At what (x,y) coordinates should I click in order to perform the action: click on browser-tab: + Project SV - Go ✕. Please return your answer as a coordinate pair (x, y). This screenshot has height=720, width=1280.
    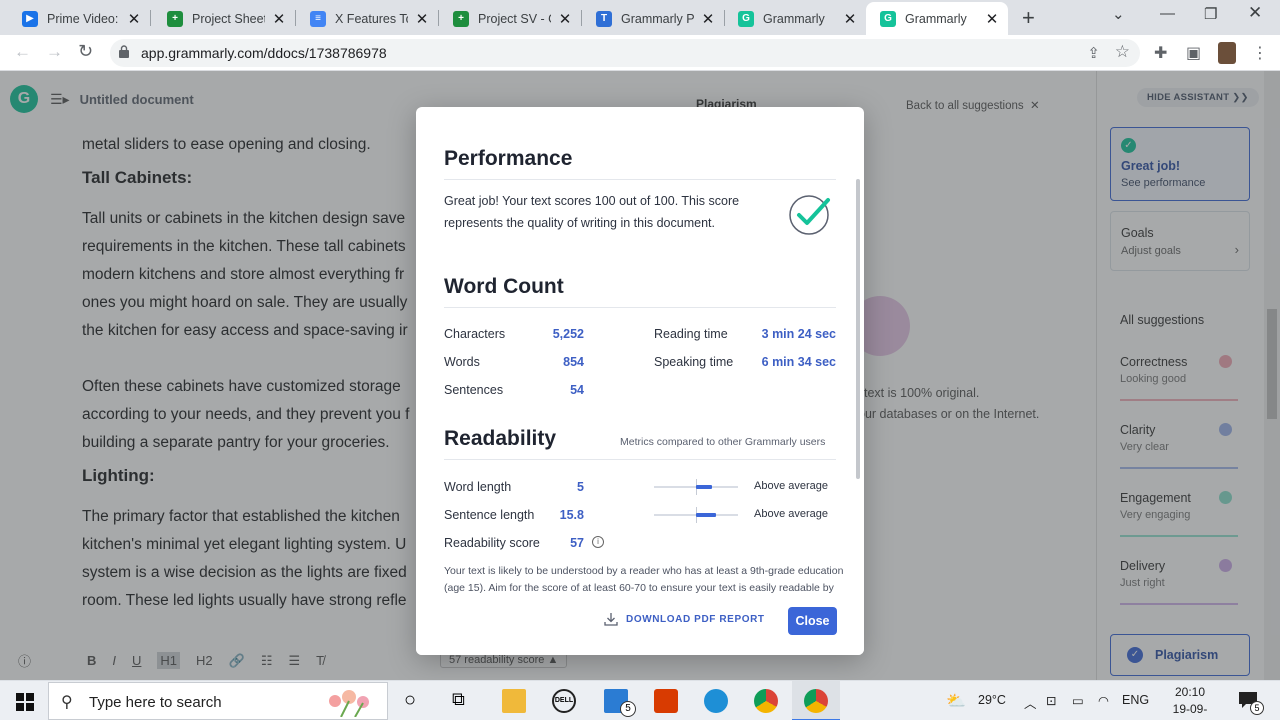
    Looking at the image, I should click on (510, 18).